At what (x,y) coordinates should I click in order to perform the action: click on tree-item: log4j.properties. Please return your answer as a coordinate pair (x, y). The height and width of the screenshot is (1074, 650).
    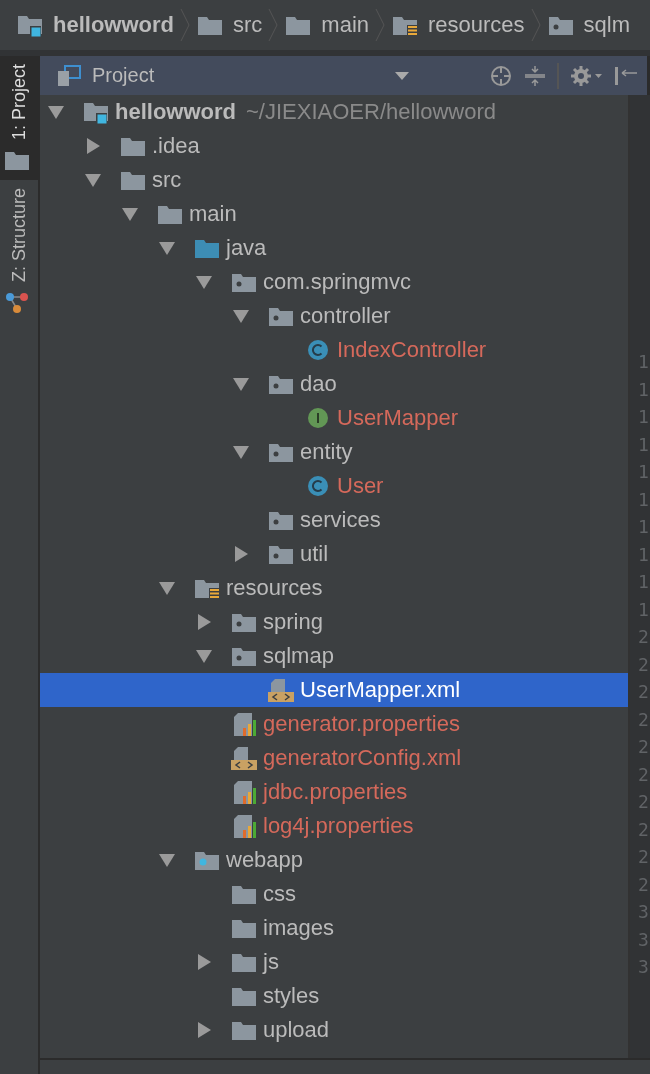
    Looking at the image, I should click on (334, 826).